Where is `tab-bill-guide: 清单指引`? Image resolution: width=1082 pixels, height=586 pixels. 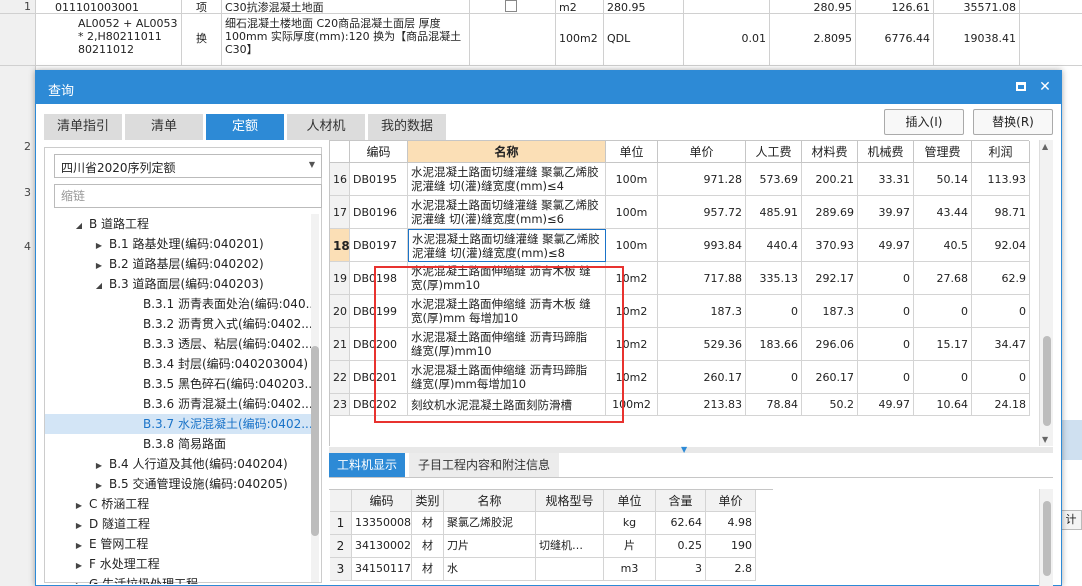
tab-bill-guide: 清单指引 is located at coordinates (83, 127).